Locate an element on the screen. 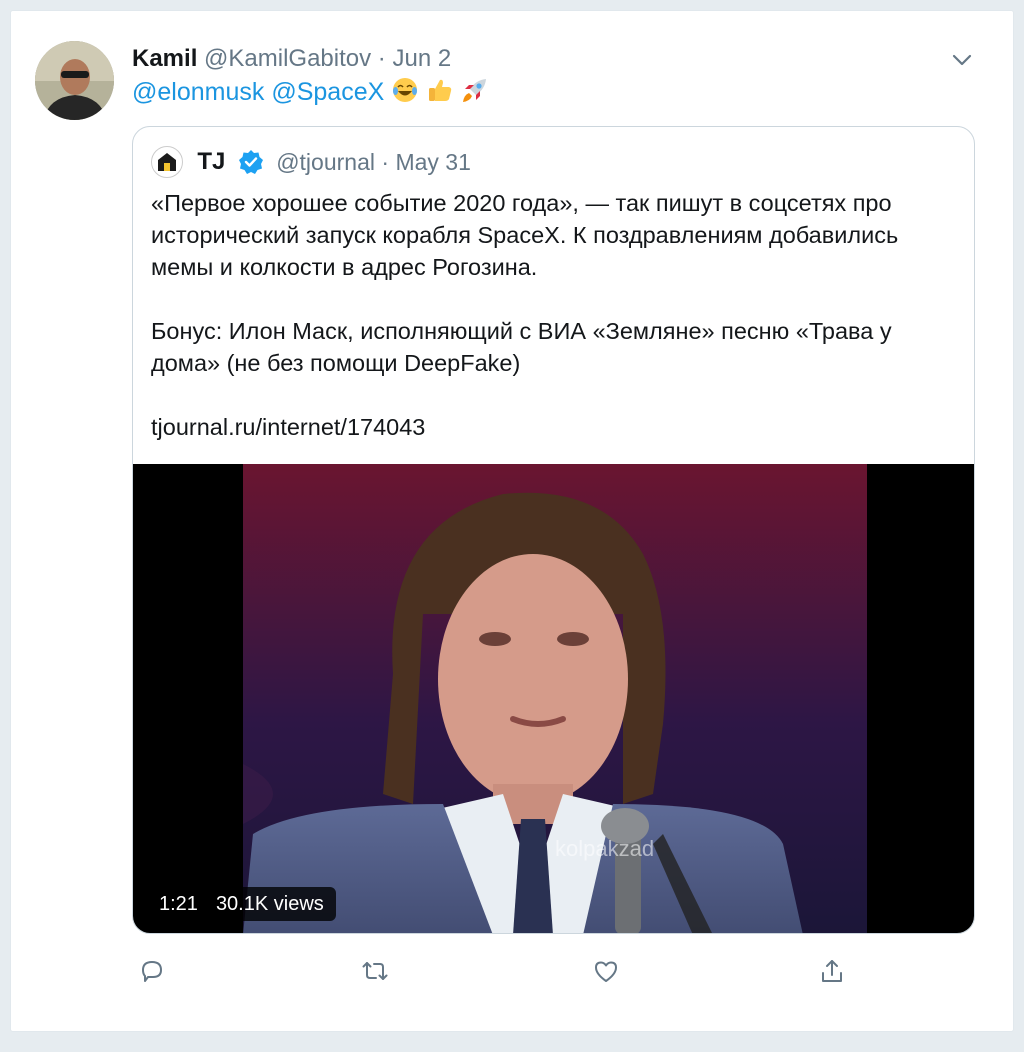 The image size is (1024, 1052). reply-icon is located at coordinates (152, 971).